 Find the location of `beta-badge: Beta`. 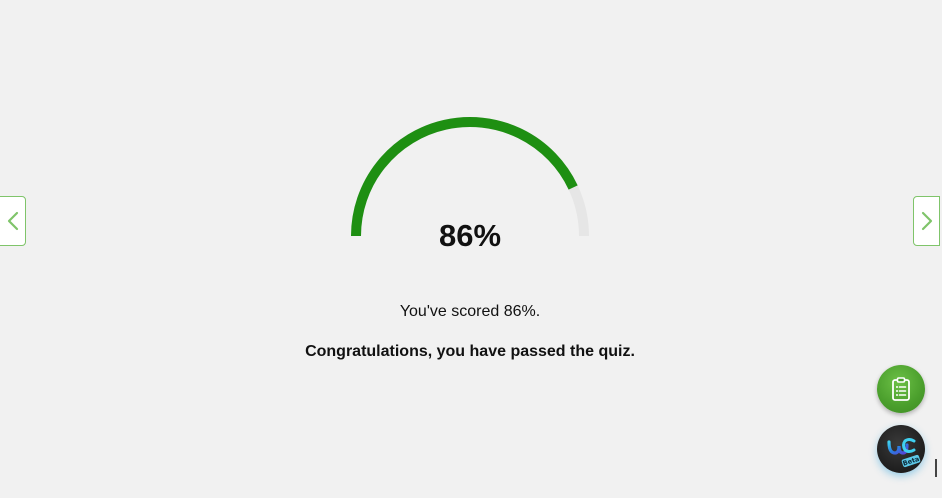

beta-badge: Beta is located at coordinates (911, 461).